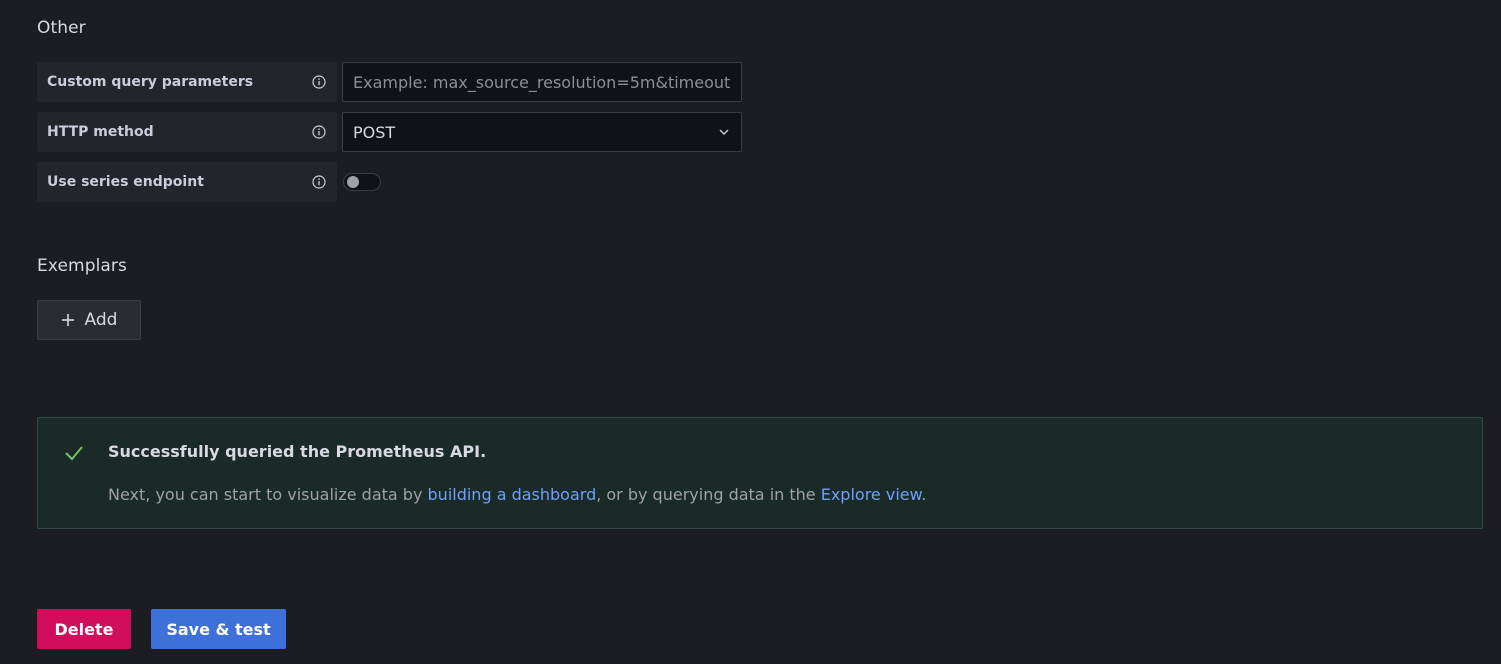  I want to click on http-method-select: POST, so click(542, 132).